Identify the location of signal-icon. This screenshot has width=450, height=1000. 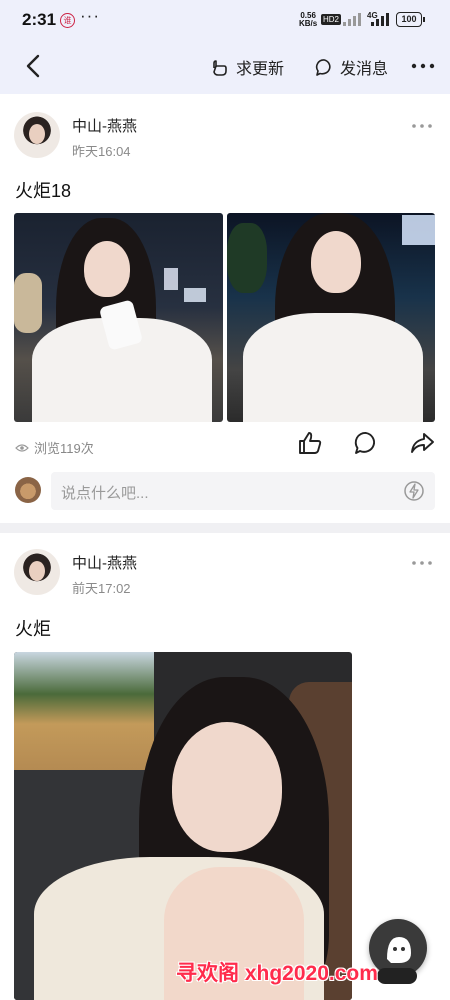
(352, 19).